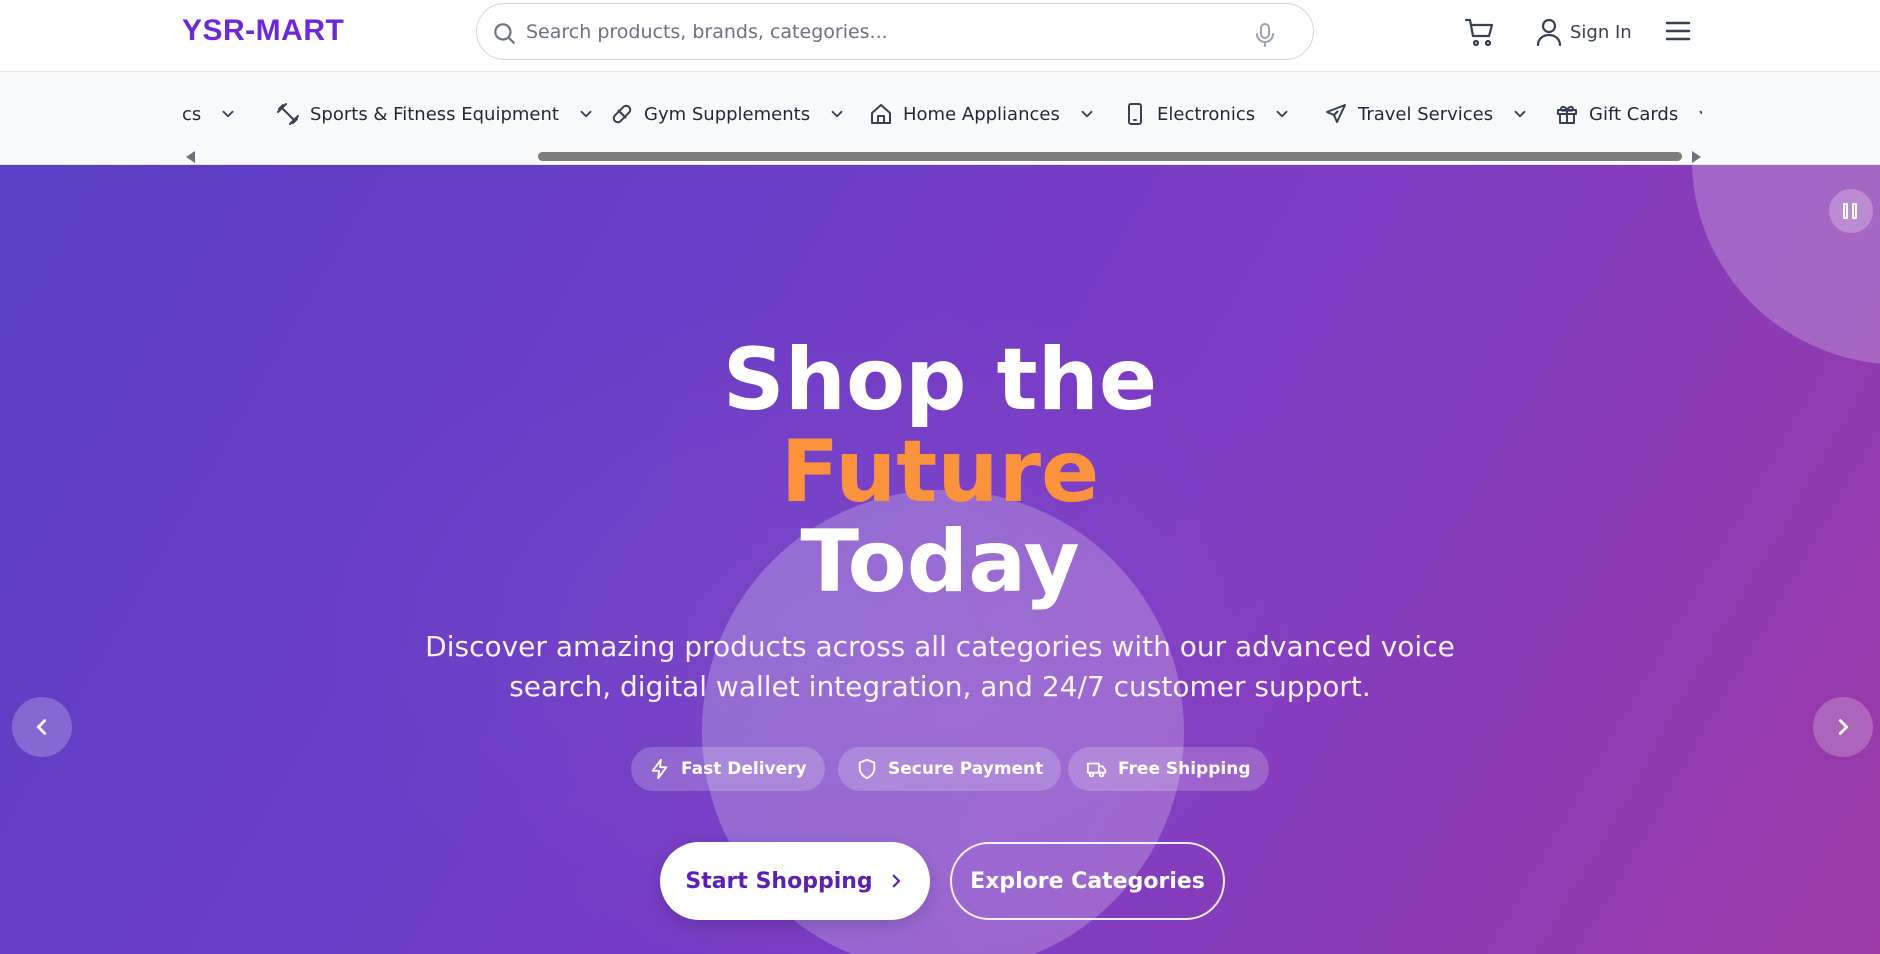 This screenshot has width=1880, height=954. Describe the element at coordinates (288, 114) in the screenshot. I see `dumbbell-icon` at that location.